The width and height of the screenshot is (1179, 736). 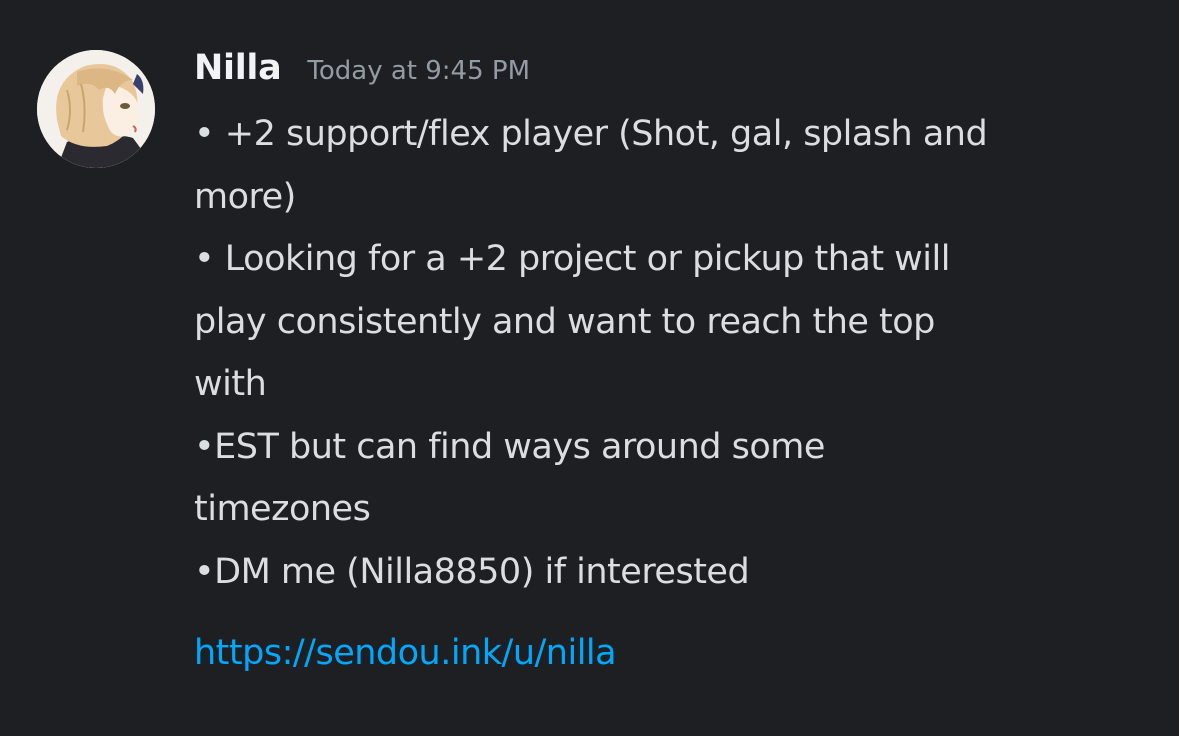 What do you see at coordinates (405, 653) in the screenshot?
I see `profile-link: https://sendou.ink/u/nilla` at bounding box center [405, 653].